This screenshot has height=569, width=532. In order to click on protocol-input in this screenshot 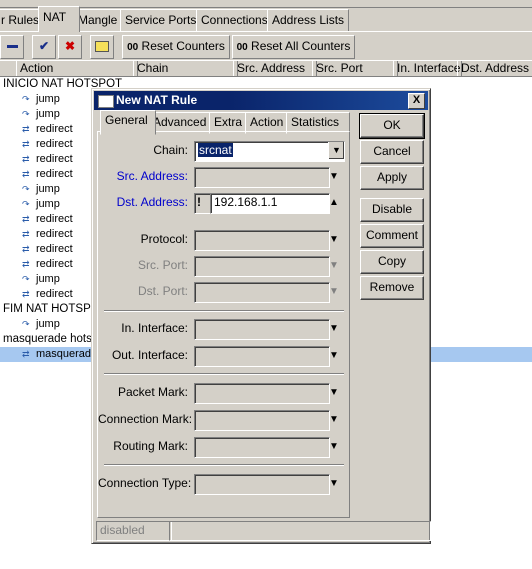, I will do `click(262, 240)`.